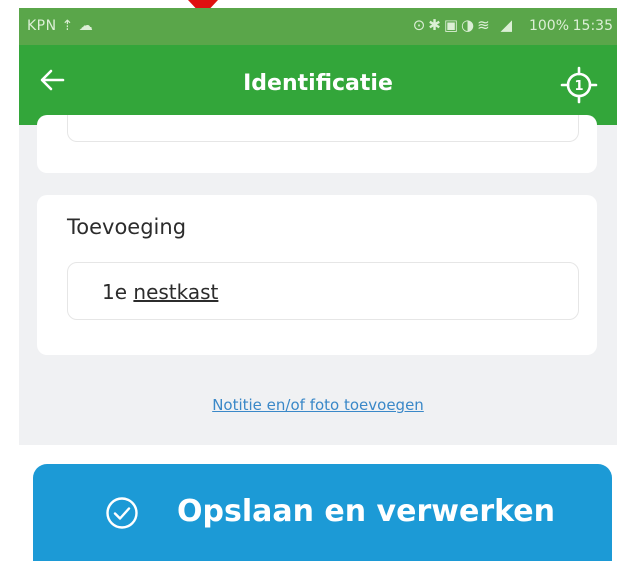  Describe the element at coordinates (463, 25) in the screenshot. I see `status-icons: ⊙✱▣◑≋ ◢` at that location.